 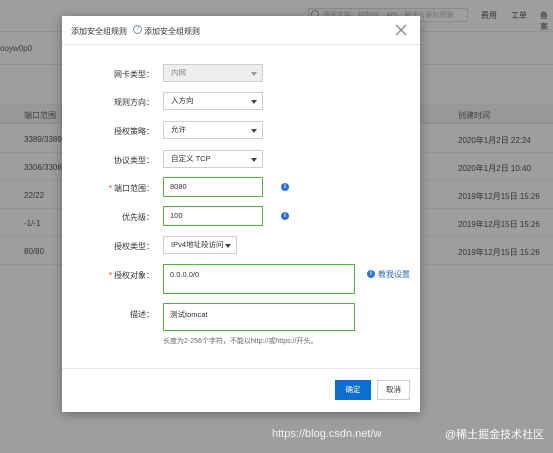 What do you see at coordinates (134, 131) in the screenshot?
I see `policy-label: 授权策略：` at bounding box center [134, 131].